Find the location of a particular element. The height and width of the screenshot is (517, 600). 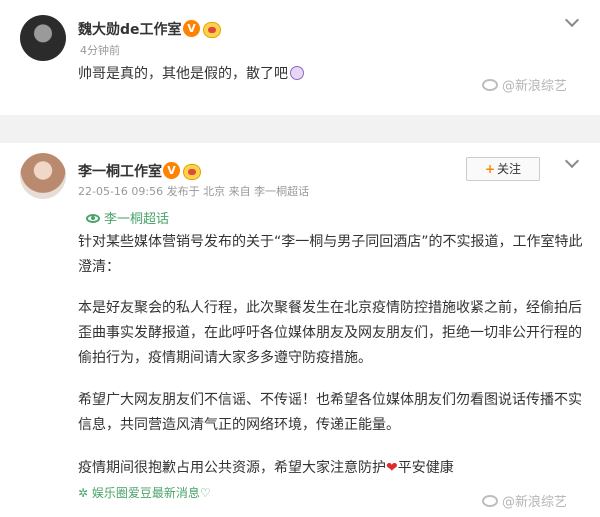

heart-icon: ❤ is located at coordinates (392, 468).